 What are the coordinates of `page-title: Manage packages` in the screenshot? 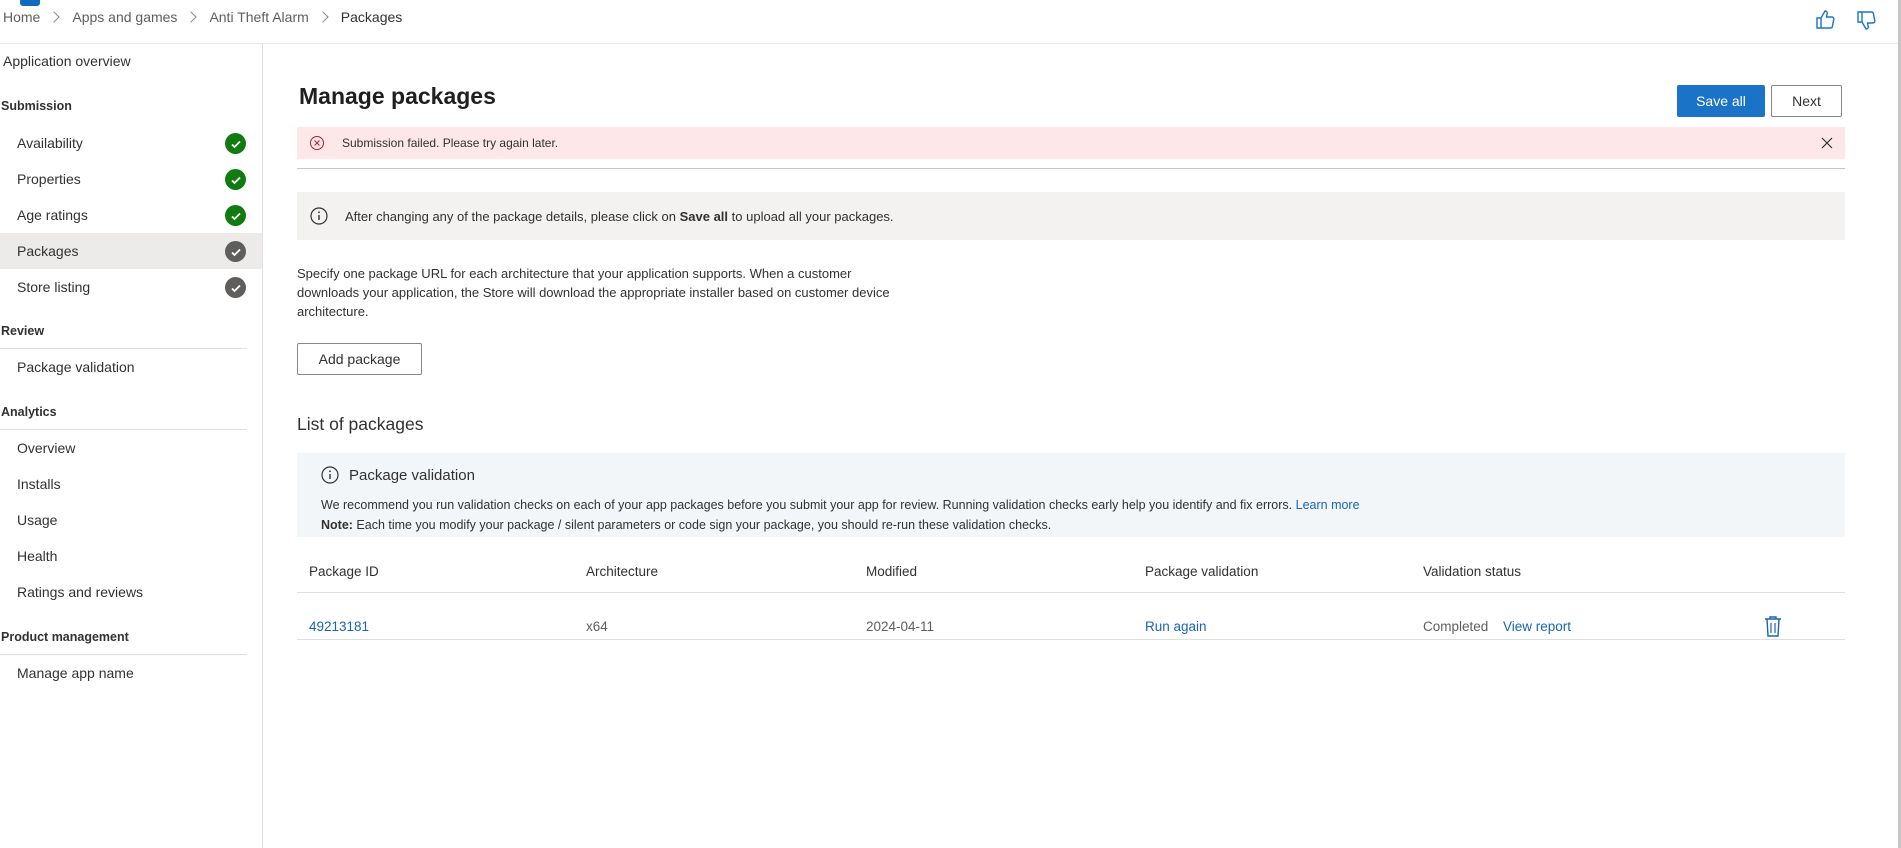 It's located at (397, 96).